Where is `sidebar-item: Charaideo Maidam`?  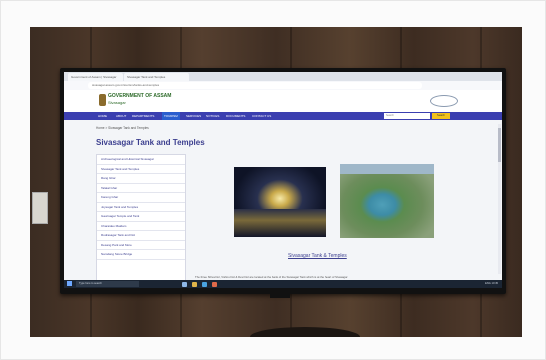 sidebar-item: Charaideo Maidam is located at coordinates (141, 226).